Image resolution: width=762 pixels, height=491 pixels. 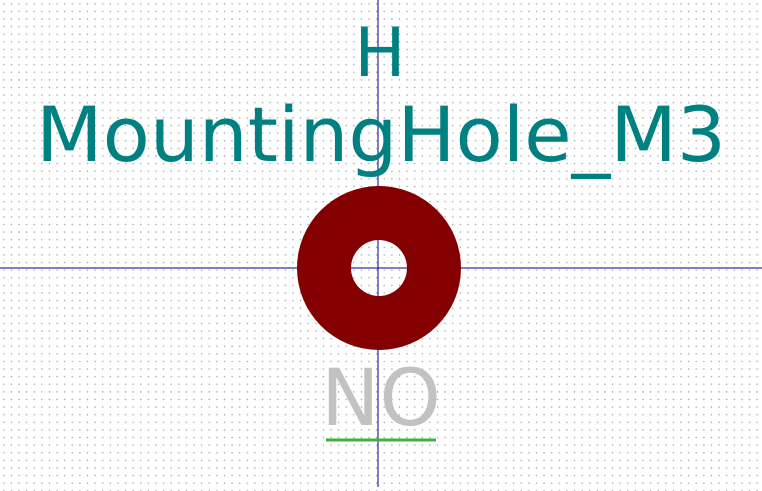 I want to click on reference-designator: H, so click(x=379, y=53).